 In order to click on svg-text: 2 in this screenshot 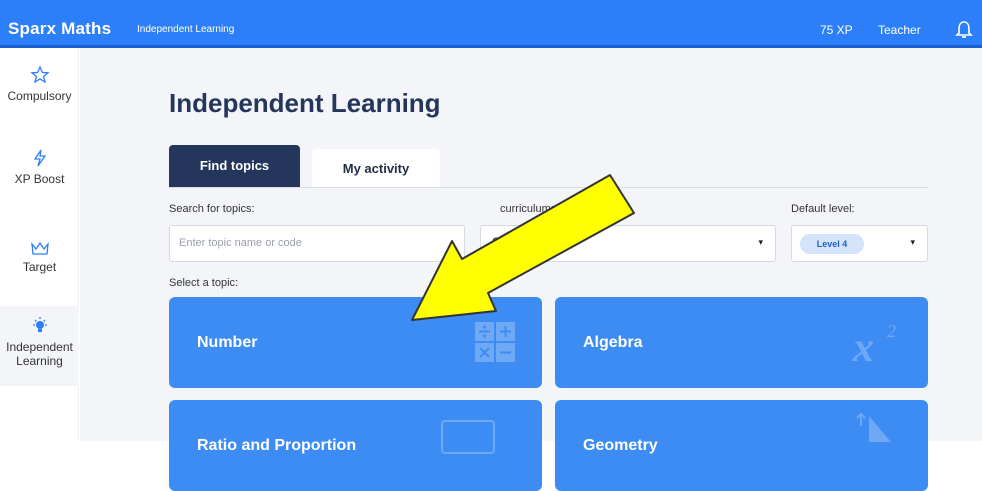, I will do `click(891, 331)`.